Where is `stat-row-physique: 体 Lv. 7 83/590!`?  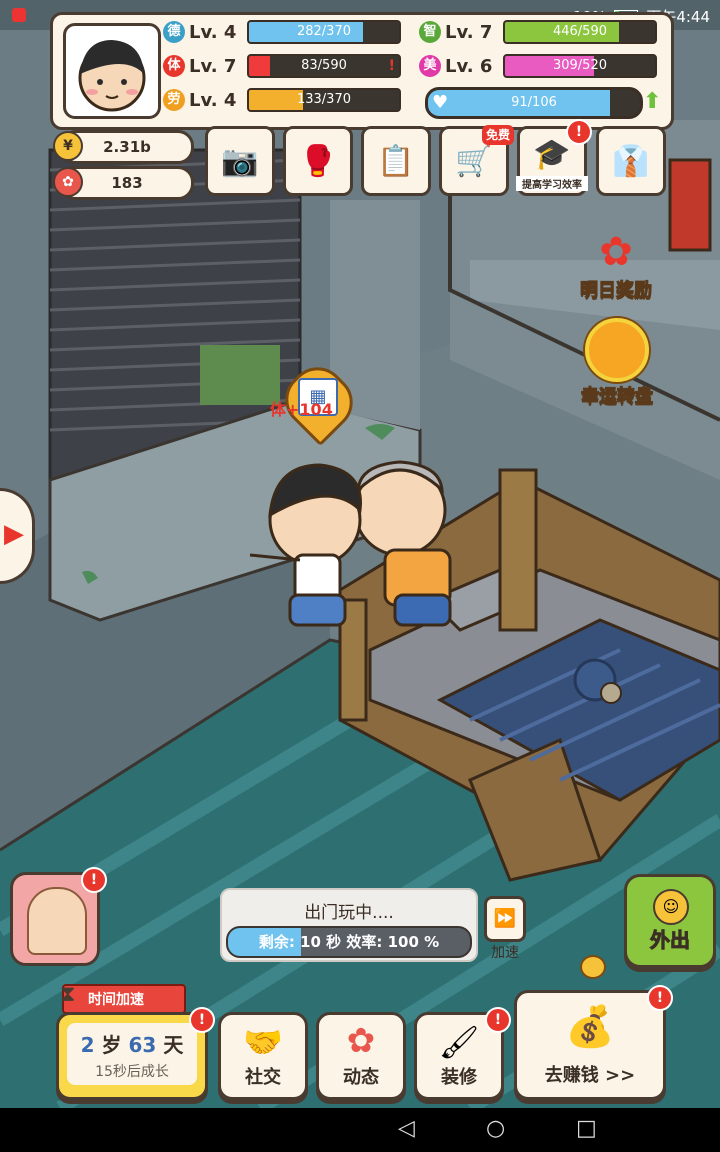 stat-row-physique: 体 Lv. 7 83/590! is located at coordinates (282, 66).